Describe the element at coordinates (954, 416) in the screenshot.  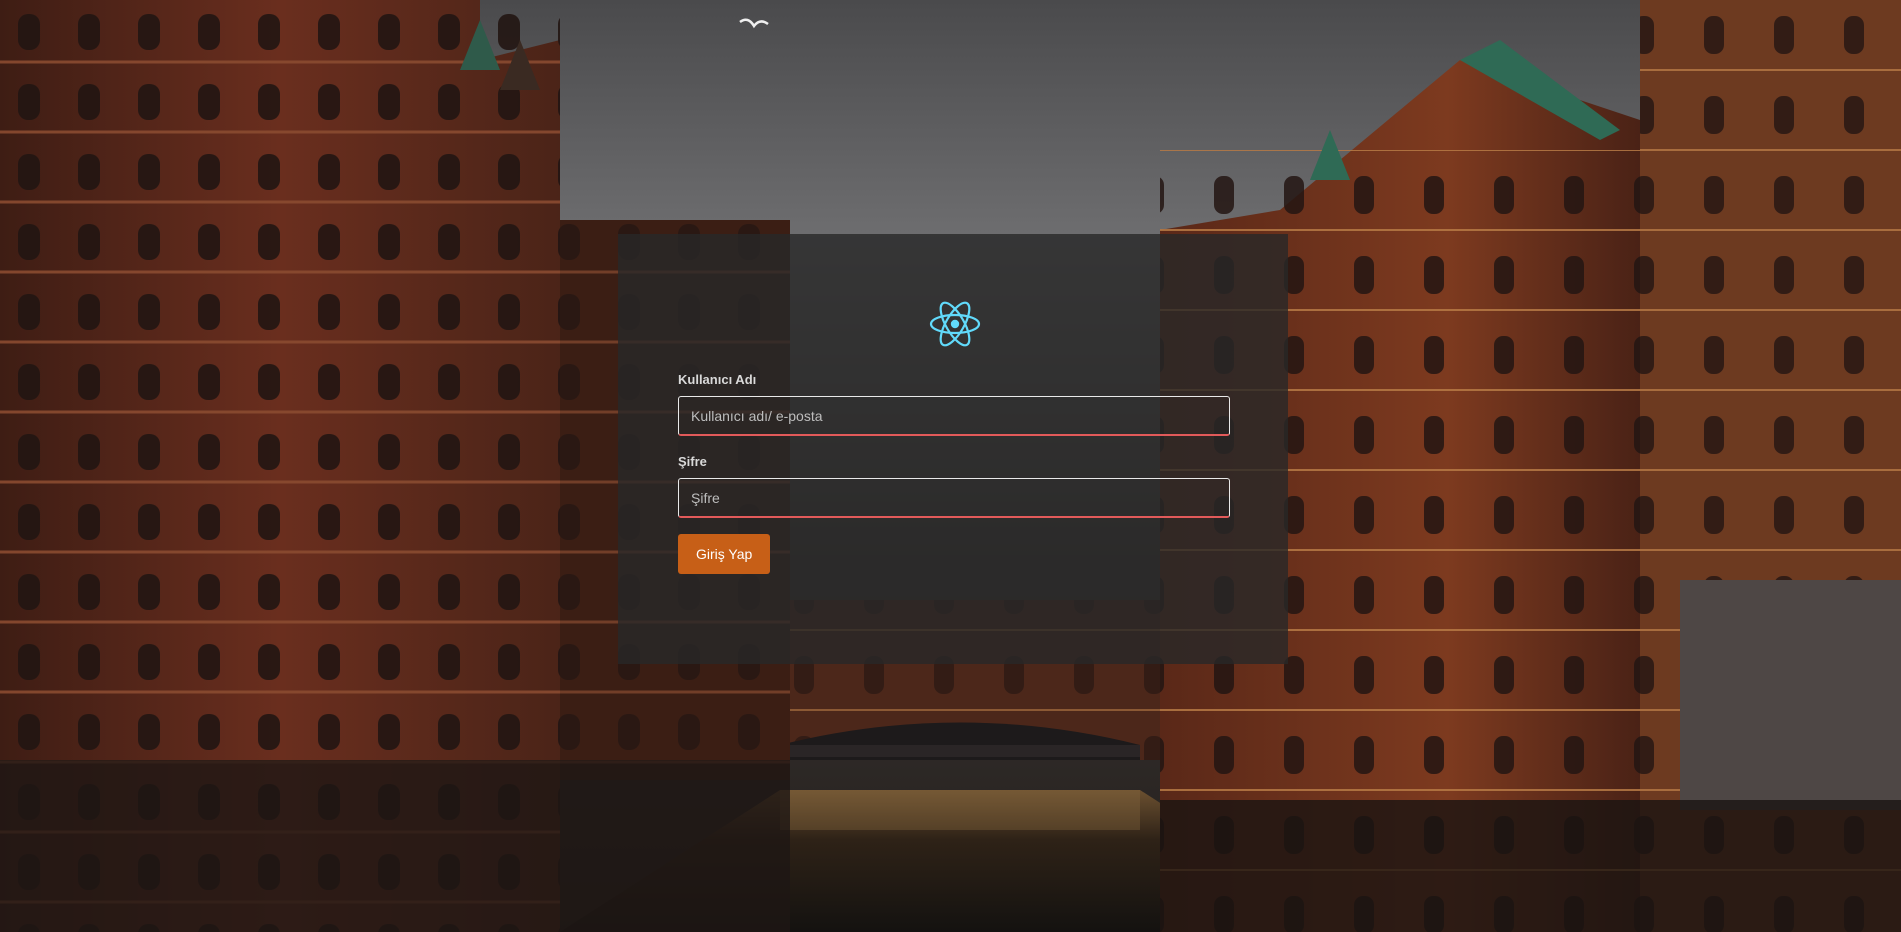
I see `username-input` at that location.